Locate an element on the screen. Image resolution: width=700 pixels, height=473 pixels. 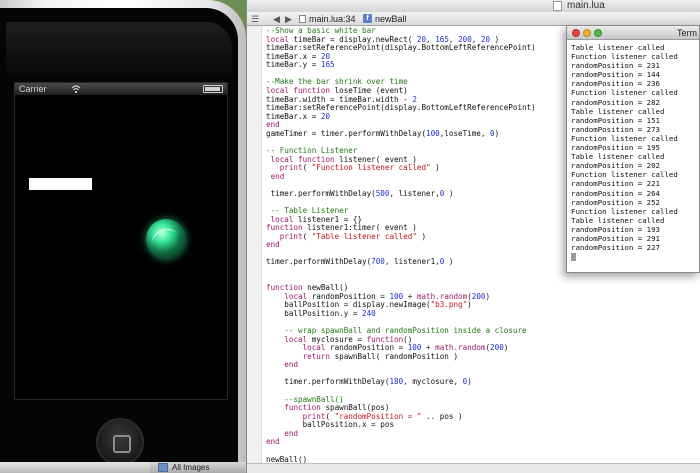
terminal-line: randomPosition = 151 is located at coordinates (615, 120).